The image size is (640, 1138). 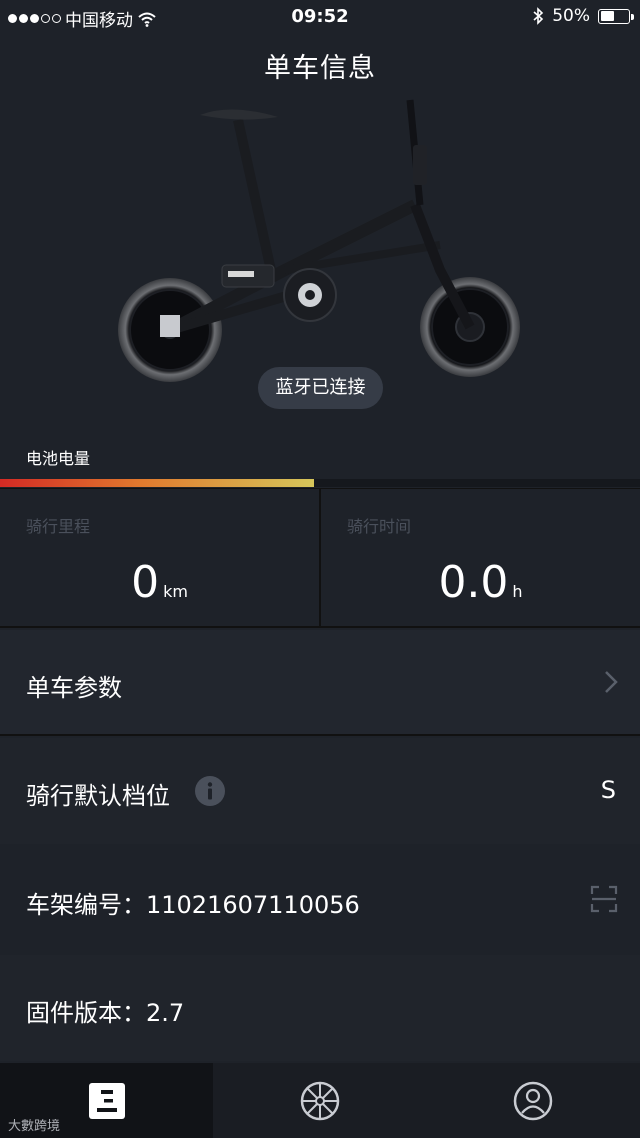 What do you see at coordinates (607, 16) in the screenshot?
I see `battery-fill` at bounding box center [607, 16].